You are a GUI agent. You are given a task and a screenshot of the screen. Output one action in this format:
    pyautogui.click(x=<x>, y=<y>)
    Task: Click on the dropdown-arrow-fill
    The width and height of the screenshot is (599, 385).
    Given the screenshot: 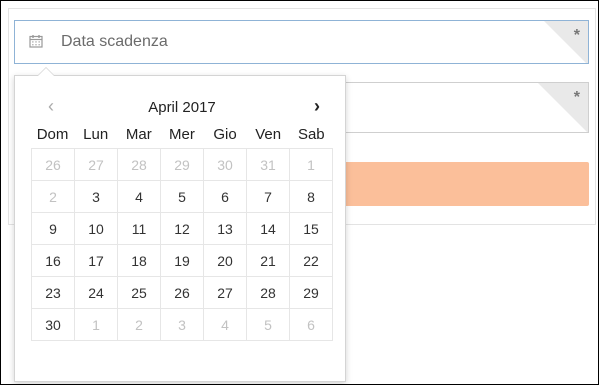 What is the action you would take?
    pyautogui.click(x=46, y=72)
    